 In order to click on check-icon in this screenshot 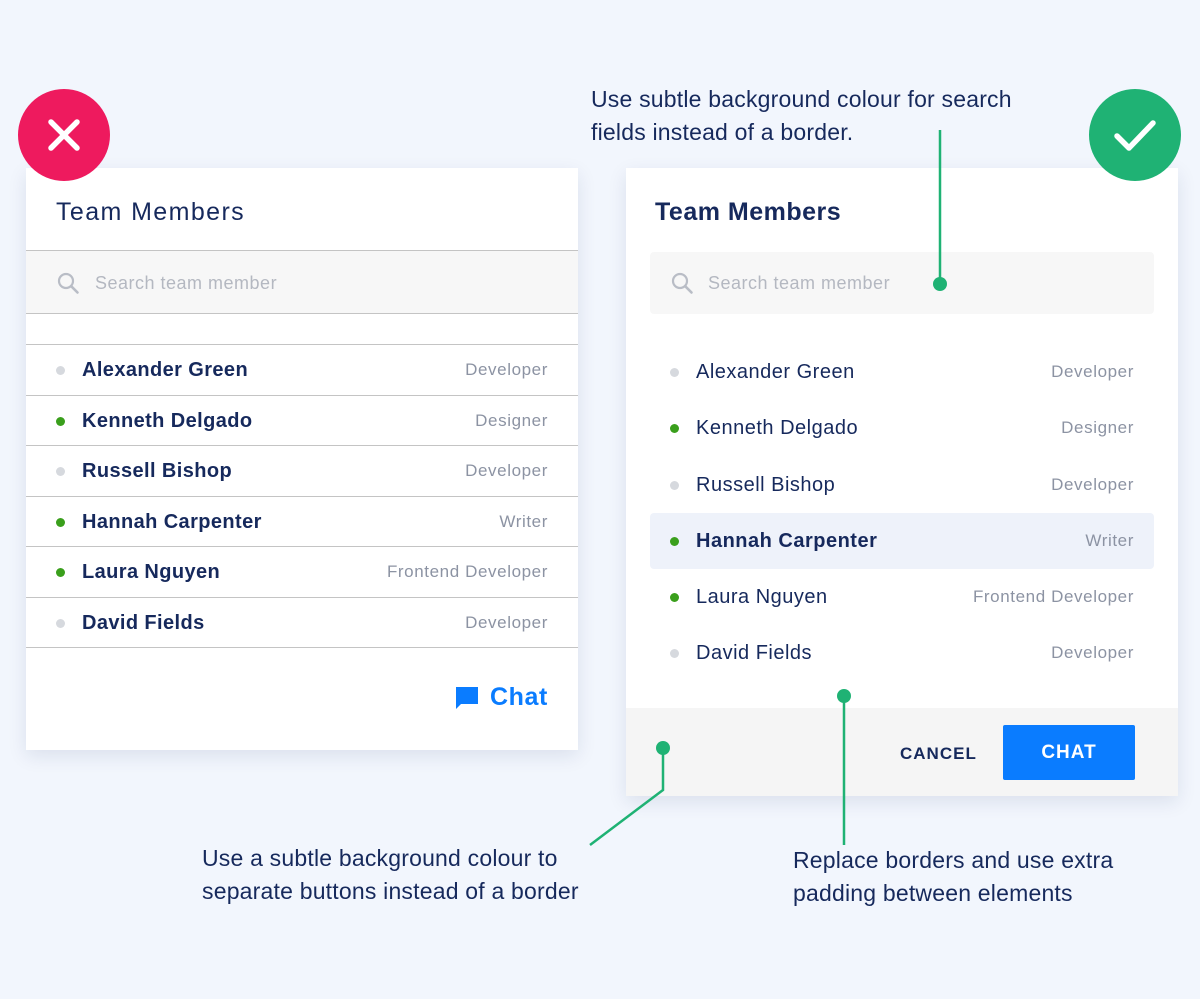, I will do `click(1135, 135)`.